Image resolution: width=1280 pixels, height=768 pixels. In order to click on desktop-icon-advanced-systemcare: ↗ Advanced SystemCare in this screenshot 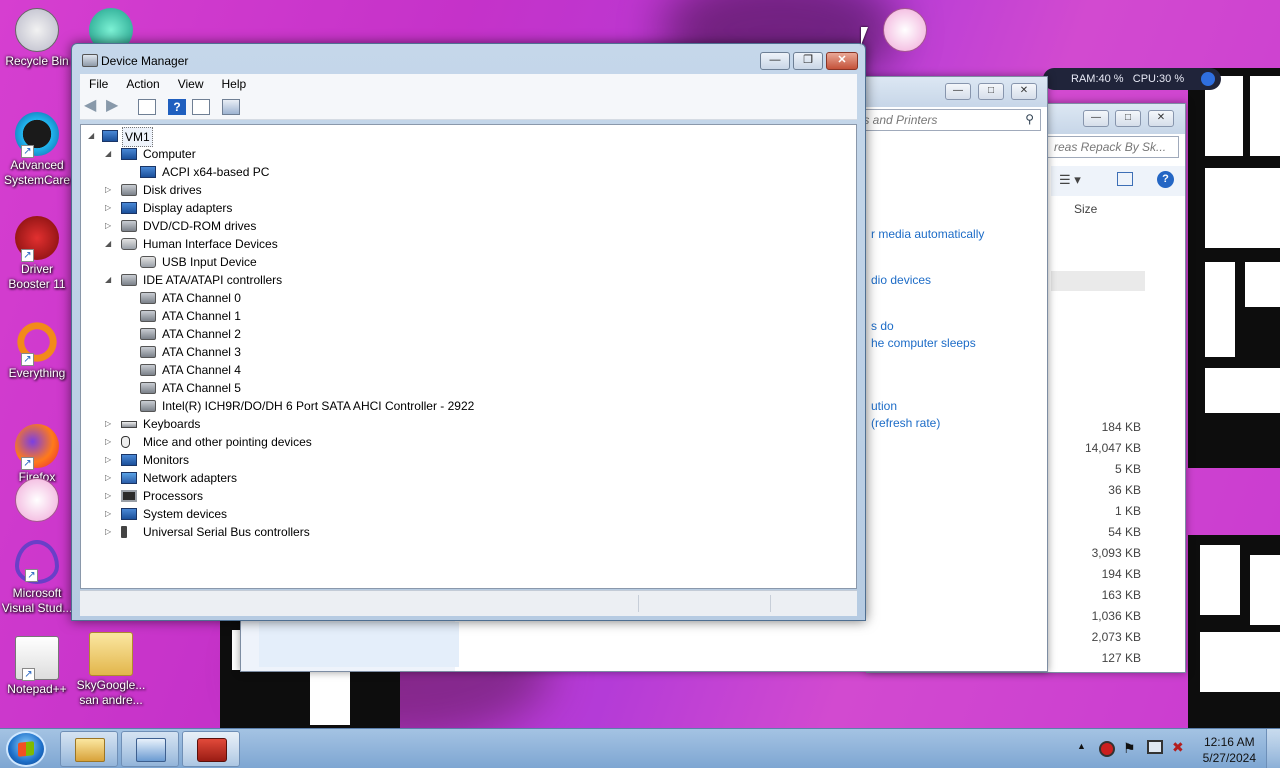, I will do `click(37, 150)`.